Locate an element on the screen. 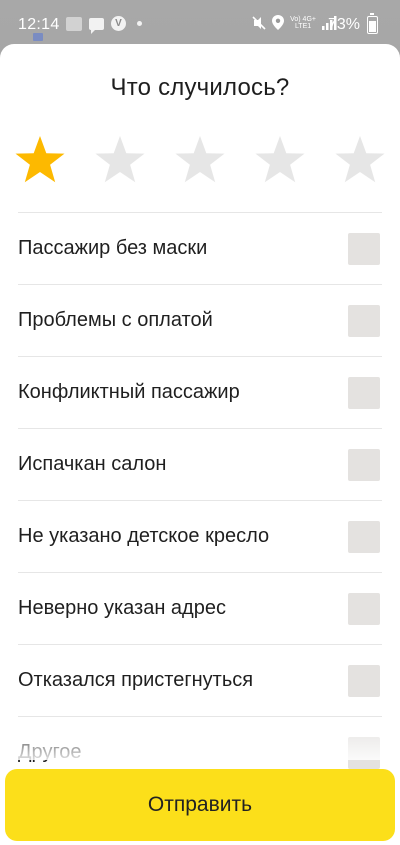  network-type: Vo) 4G+ LTE1 is located at coordinates (303, 22).